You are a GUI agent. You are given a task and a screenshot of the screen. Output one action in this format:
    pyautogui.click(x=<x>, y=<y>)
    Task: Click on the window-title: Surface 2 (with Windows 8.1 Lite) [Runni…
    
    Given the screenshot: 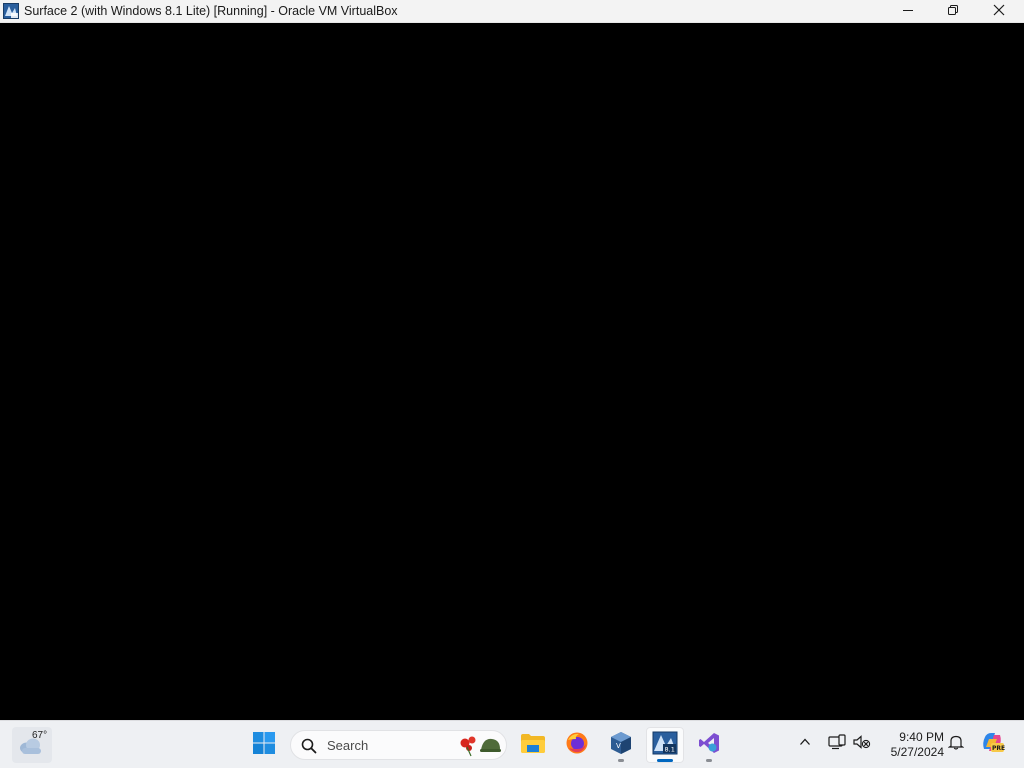 What is the action you would take?
    pyautogui.click(x=211, y=11)
    